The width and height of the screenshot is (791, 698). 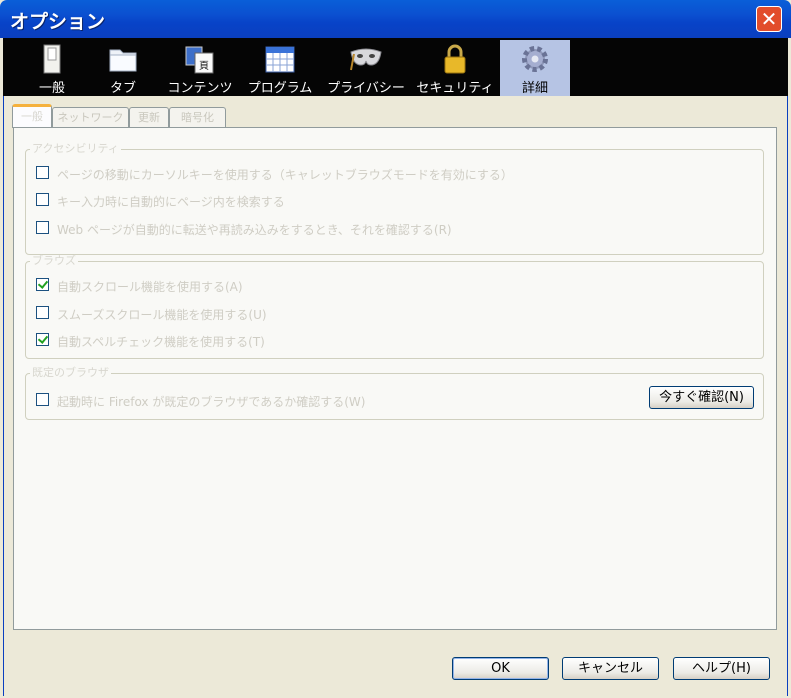 I want to click on pane-applications: プログラム, so click(x=280, y=68).